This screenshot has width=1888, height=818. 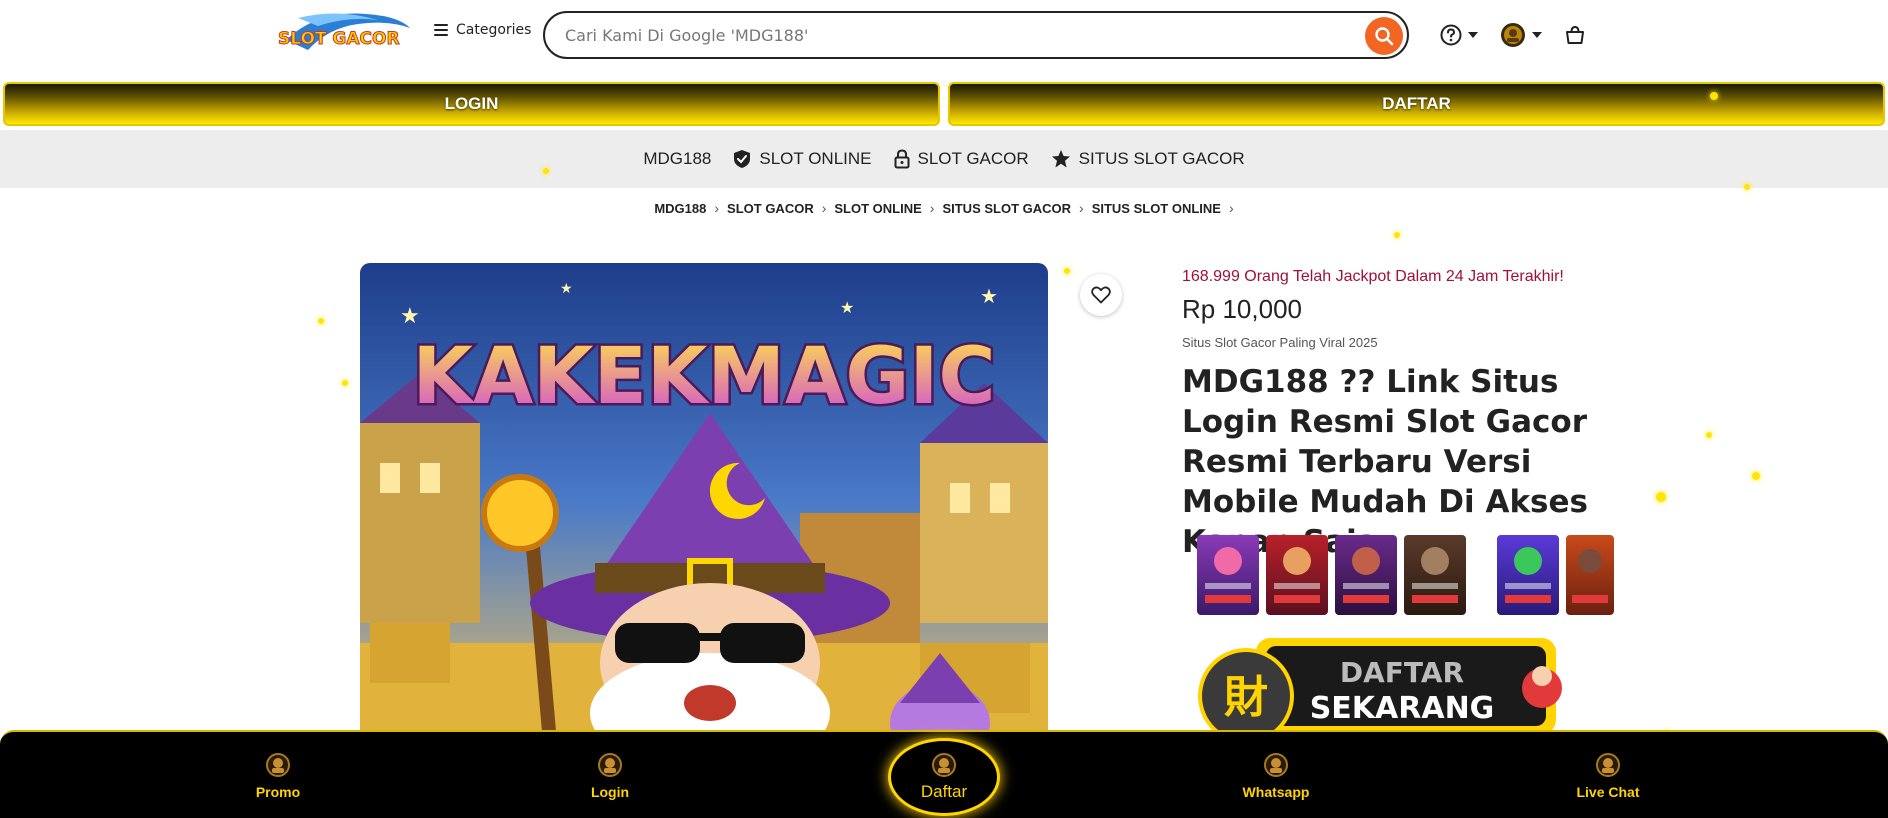 I want to click on favorite-button, so click(x=1101, y=295).